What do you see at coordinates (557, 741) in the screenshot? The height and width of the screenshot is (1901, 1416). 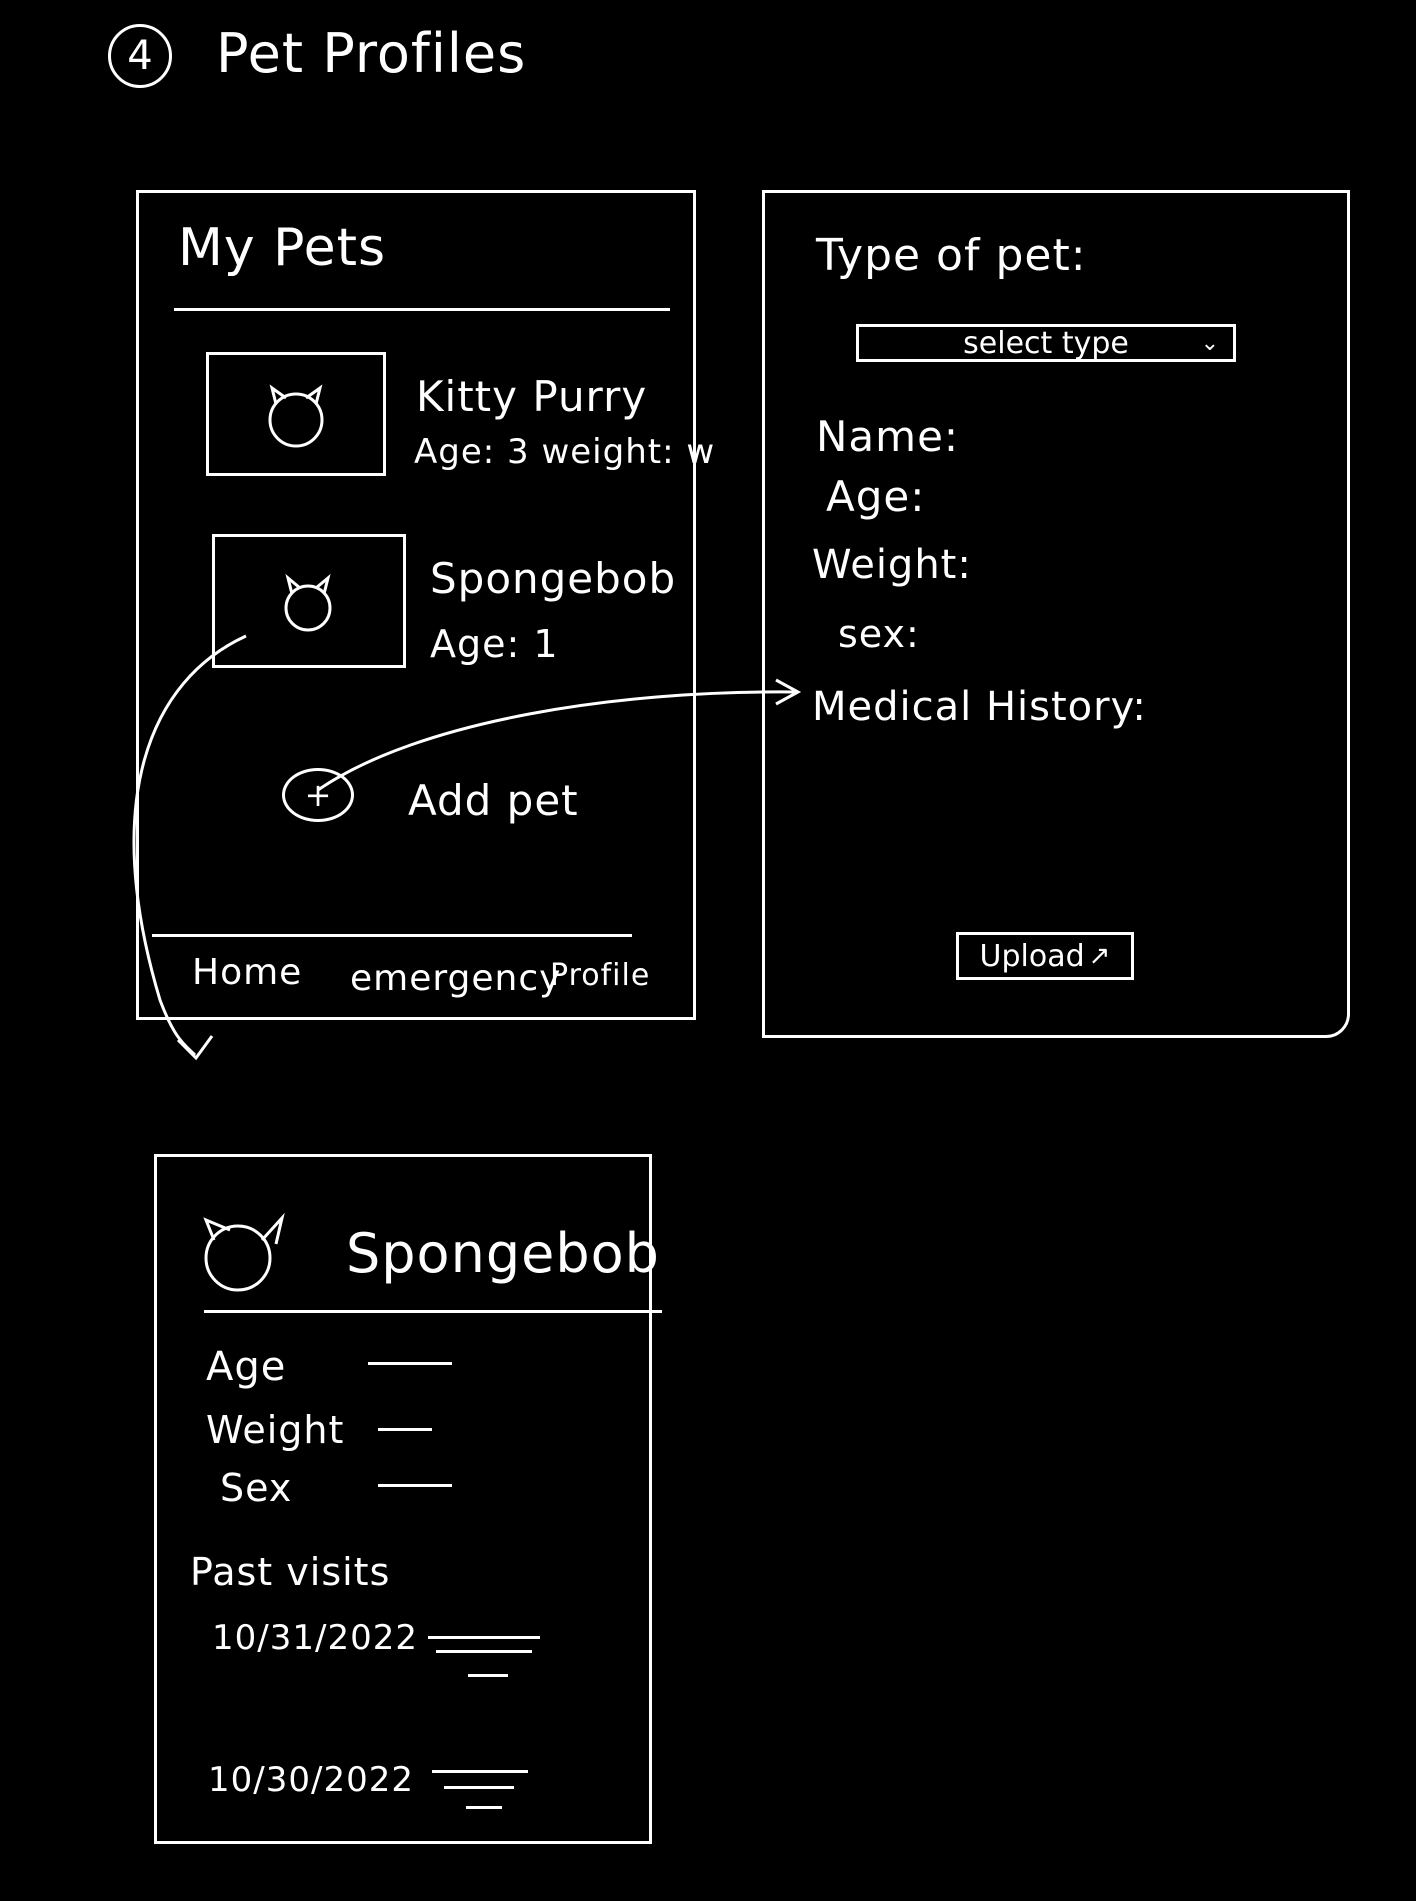 I see `arrow-add-to-form` at bounding box center [557, 741].